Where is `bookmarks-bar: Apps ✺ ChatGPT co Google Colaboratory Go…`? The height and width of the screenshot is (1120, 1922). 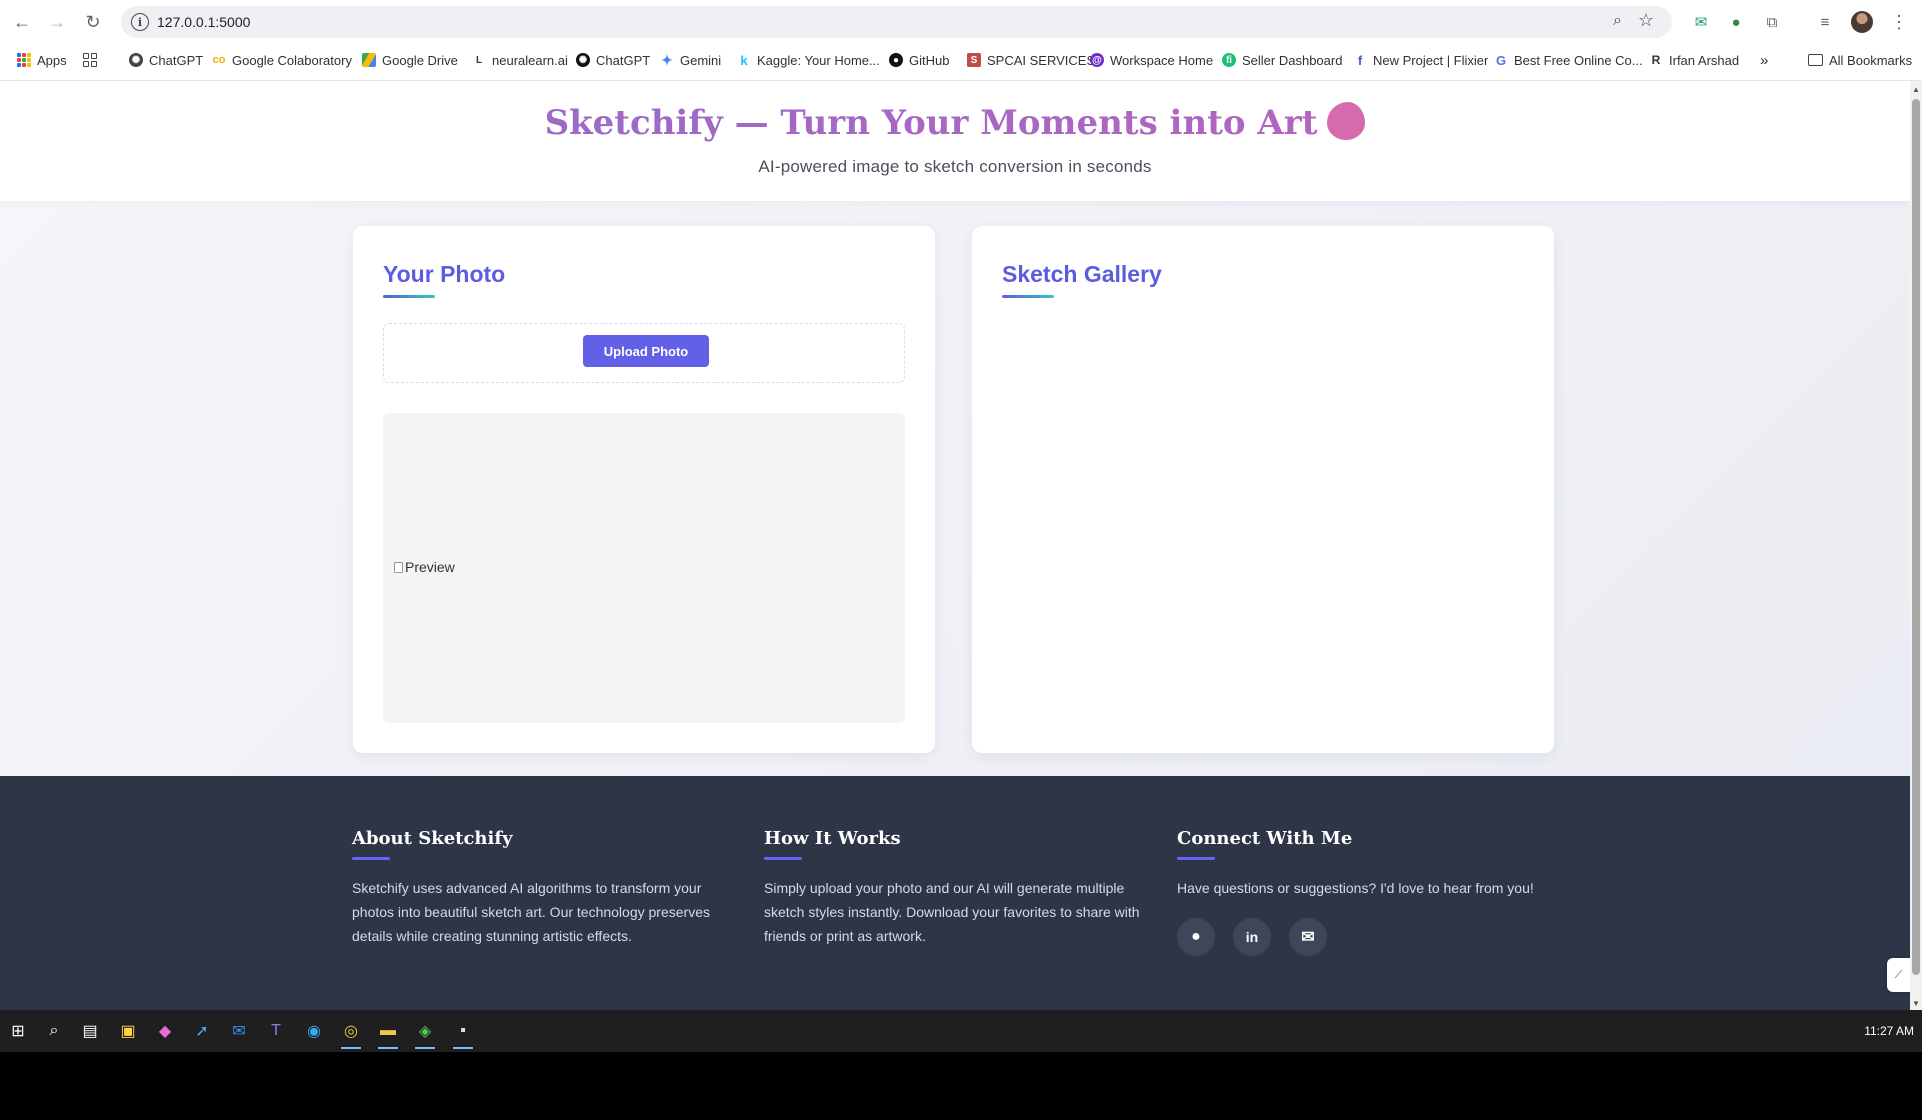 bookmarks-bar: Apps ✺ ChatGPT co Google Colaboratory Go… is located at coordinates (961, 60).